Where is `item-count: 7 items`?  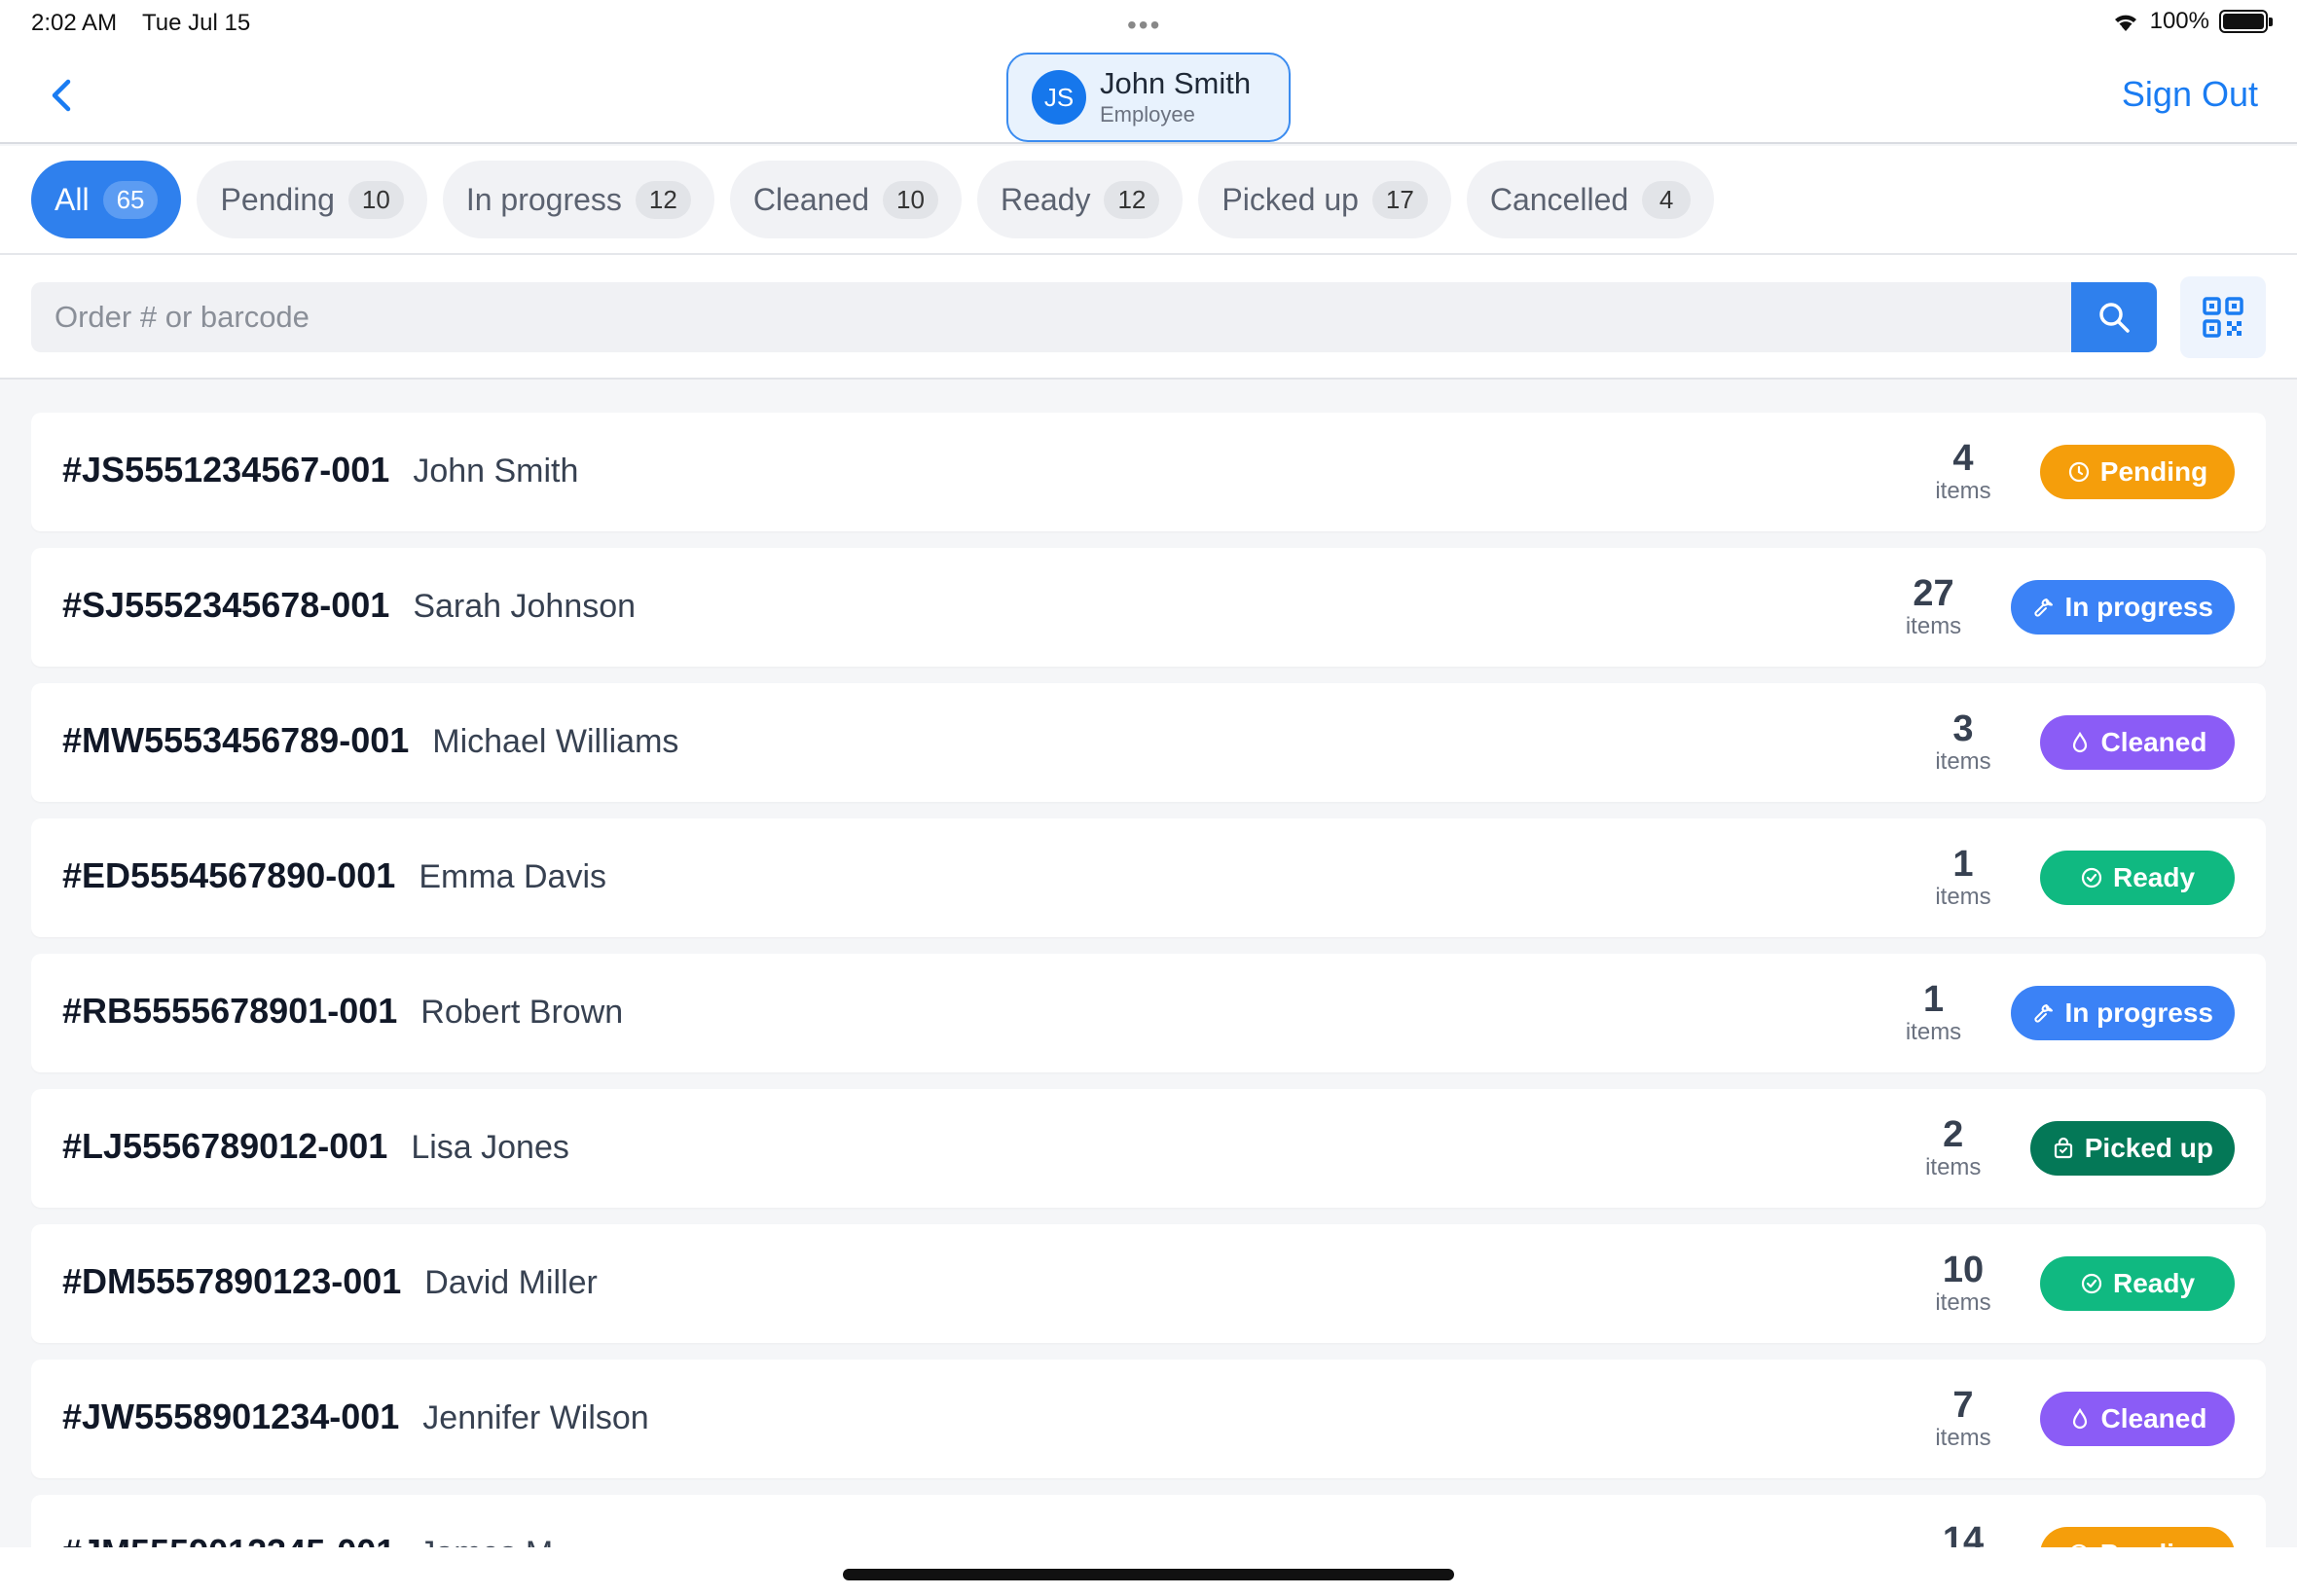 item-count: 7 items is located at coordinates (1963, 1419).